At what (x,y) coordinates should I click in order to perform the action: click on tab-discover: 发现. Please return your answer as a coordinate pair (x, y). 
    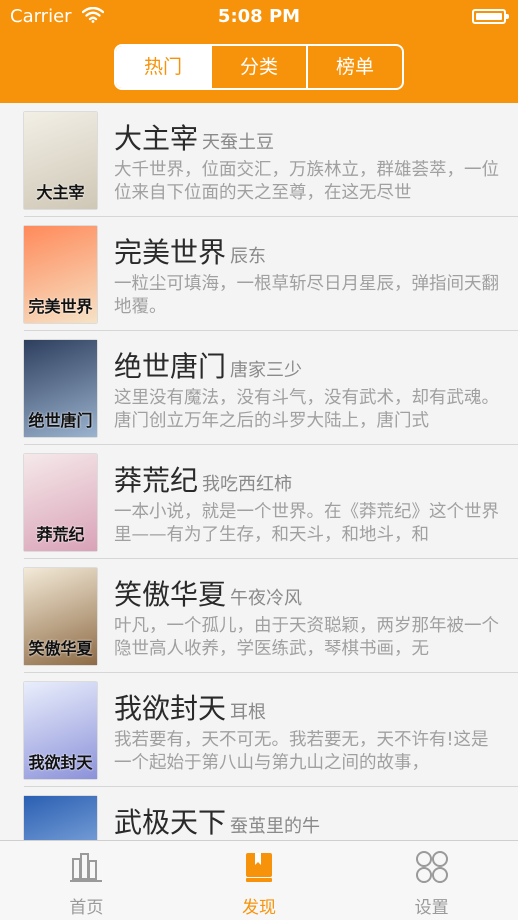
    Looking at the image, I should click on (259, 880).